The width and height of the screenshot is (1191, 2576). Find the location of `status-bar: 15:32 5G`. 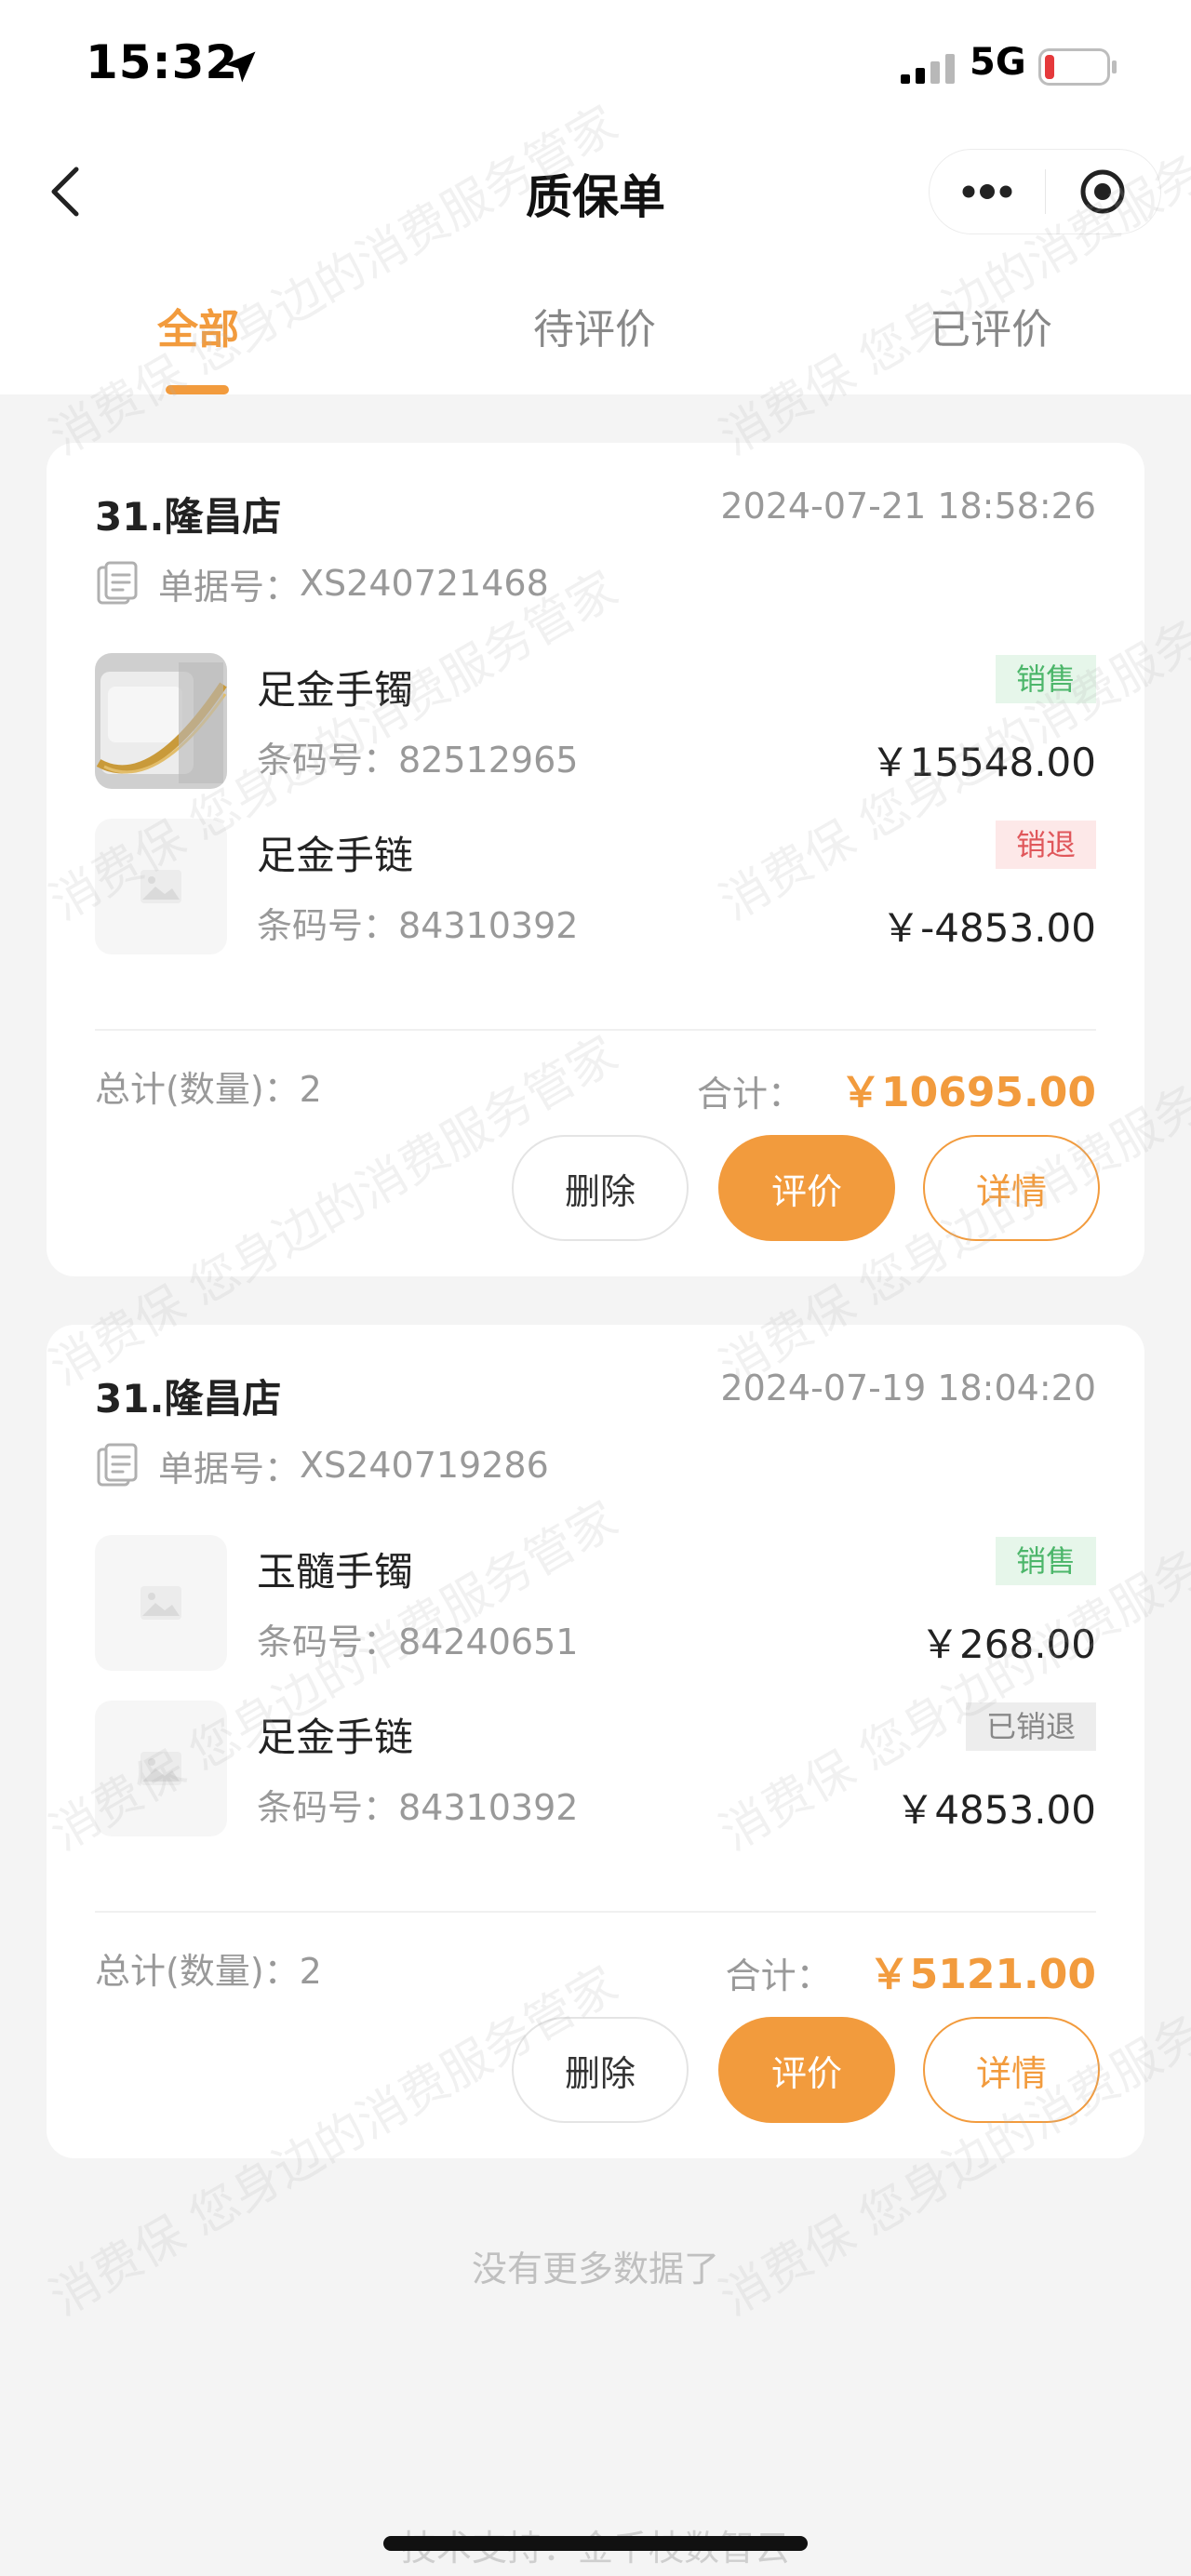

status-bar: 15:32 5G is located at coordinates (595, 65).